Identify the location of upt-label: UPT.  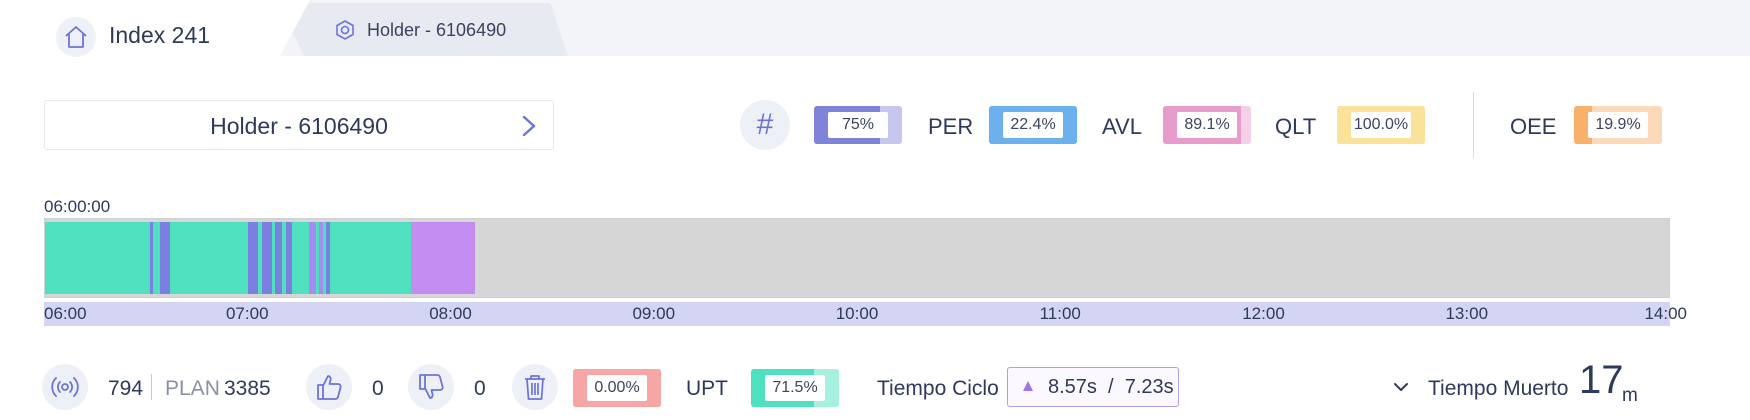
(707, 388).